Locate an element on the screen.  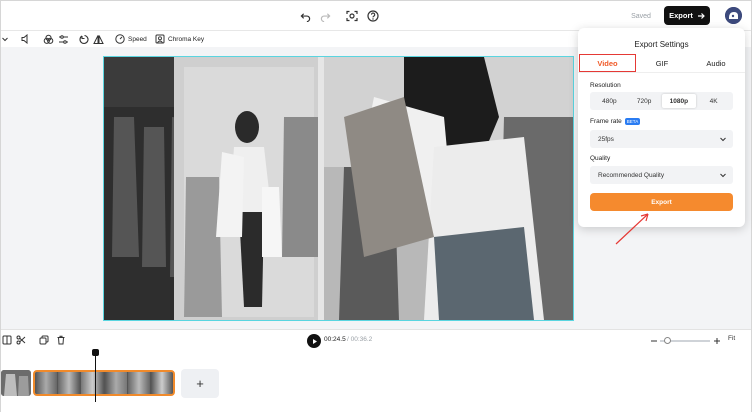
playhead is located at coordinates (95, 377).